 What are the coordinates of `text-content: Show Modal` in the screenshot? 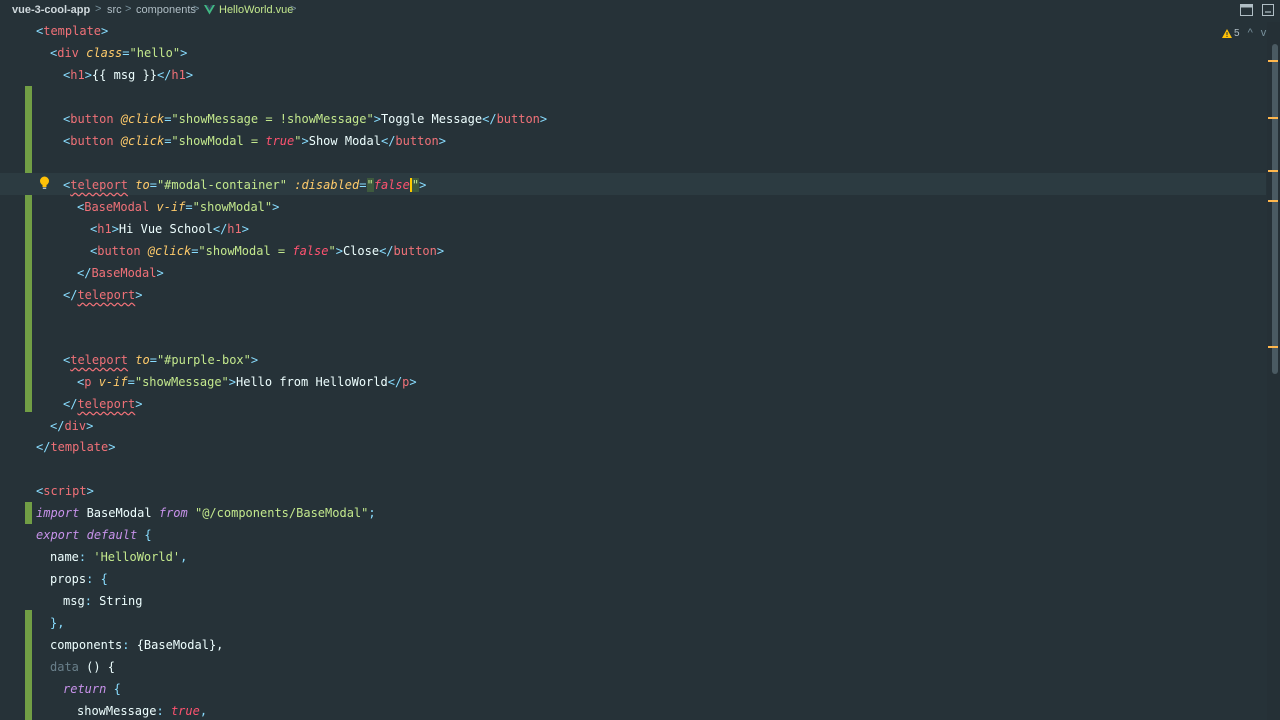 It's located at (344, 141).